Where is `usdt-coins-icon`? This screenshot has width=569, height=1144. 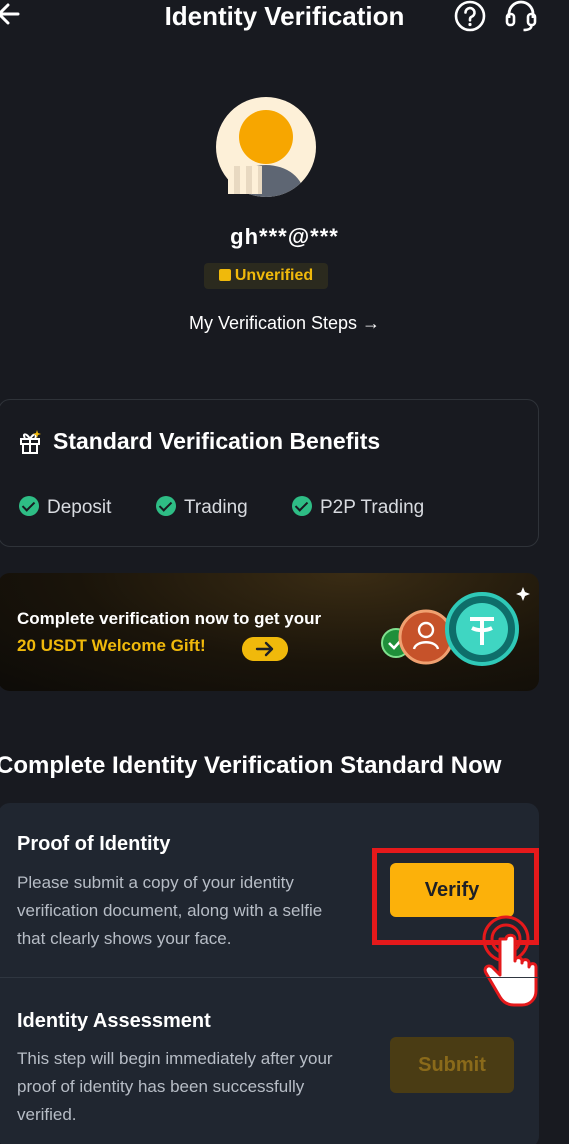 usdt-coins-icon is located at coordinates (455, 626).